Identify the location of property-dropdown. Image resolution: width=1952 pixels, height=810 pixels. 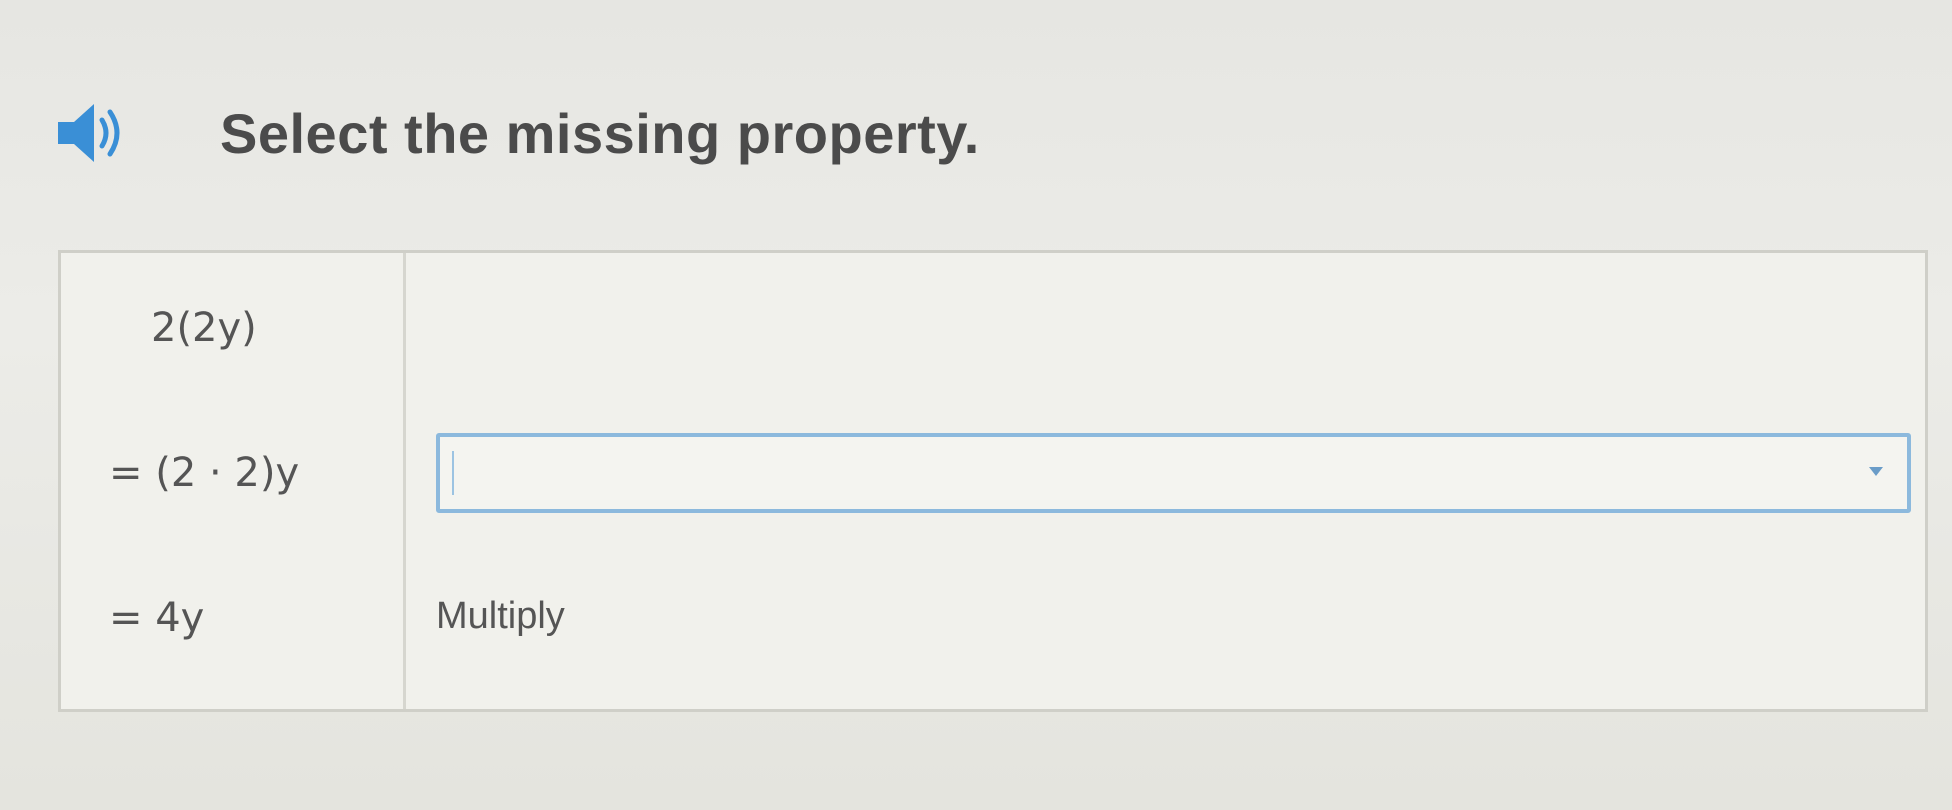
(1173, 473).